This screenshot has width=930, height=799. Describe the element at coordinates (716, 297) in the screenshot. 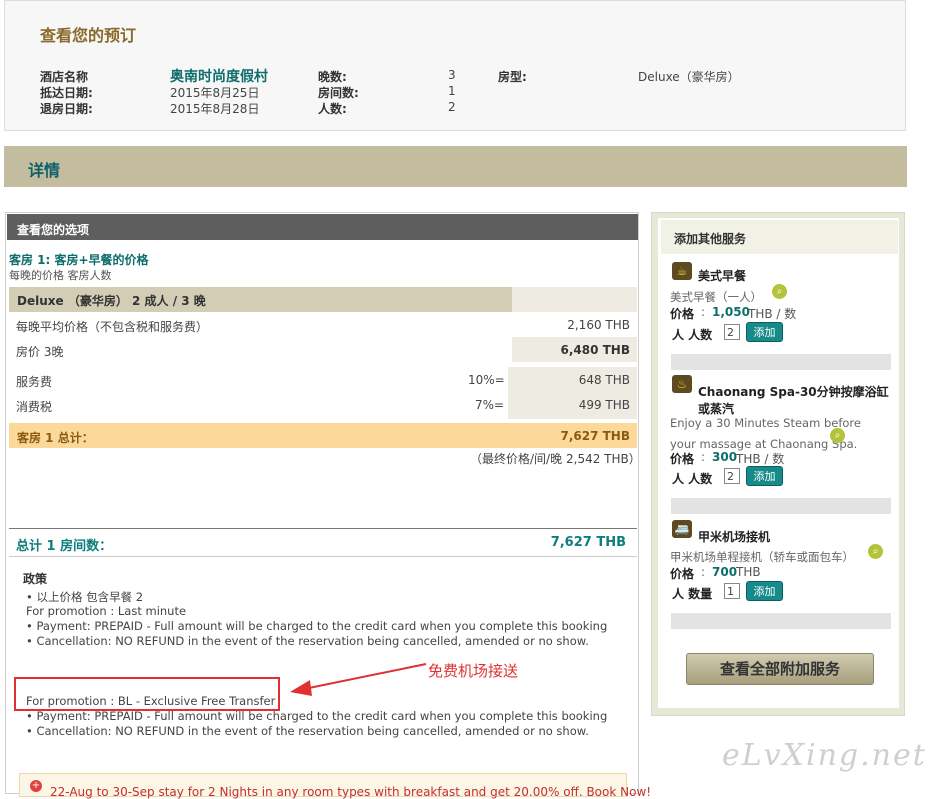

I see `addon-desc: 美式早餐（一人）` at that location.